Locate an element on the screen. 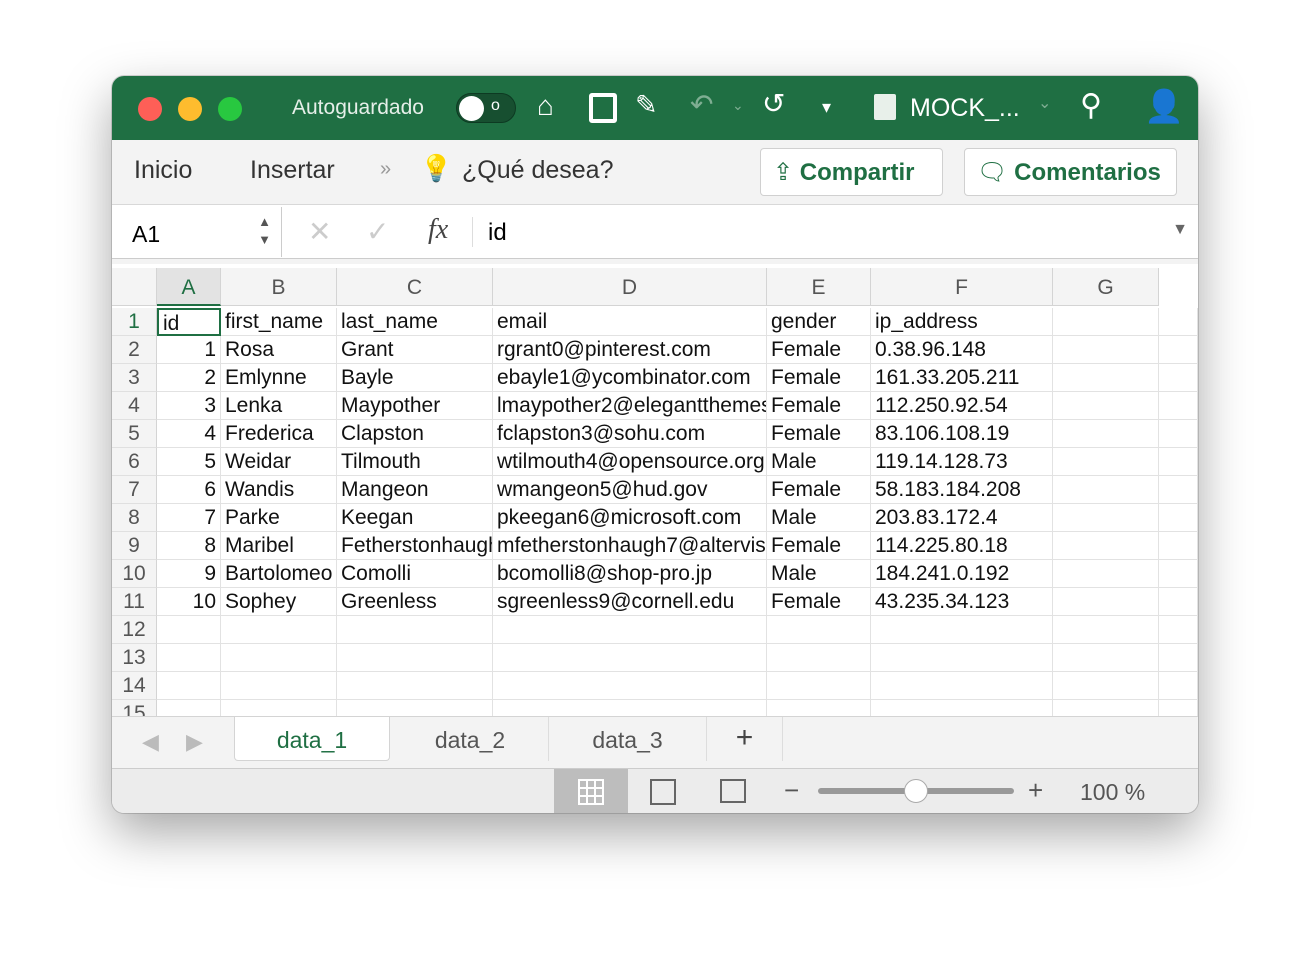  filename-chevron-icon: ⌄ is located at coordinates (1044, 104).